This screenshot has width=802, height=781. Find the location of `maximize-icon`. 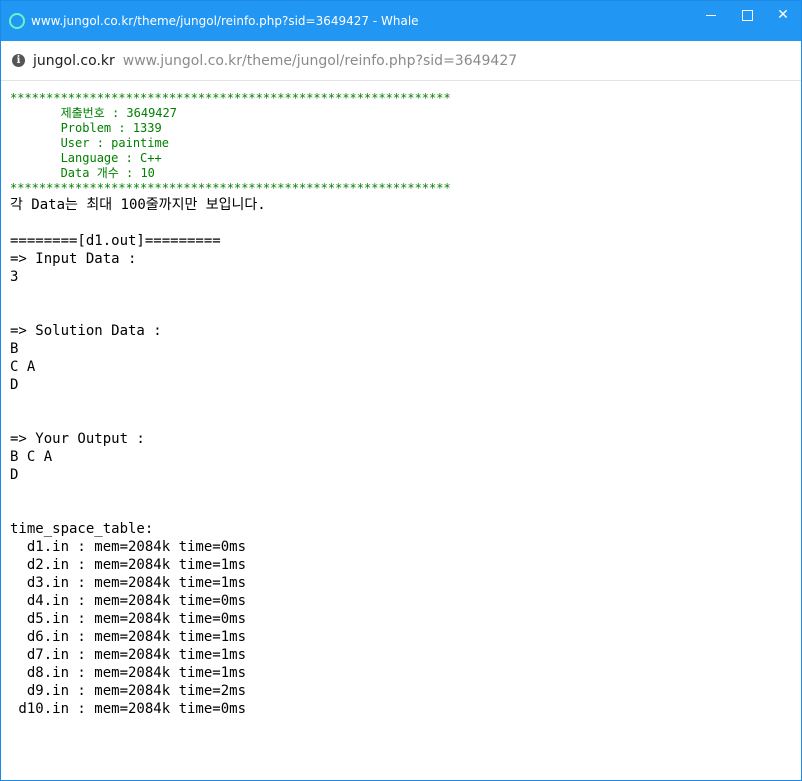

maximize-icon is located at coordinates (747, 15).